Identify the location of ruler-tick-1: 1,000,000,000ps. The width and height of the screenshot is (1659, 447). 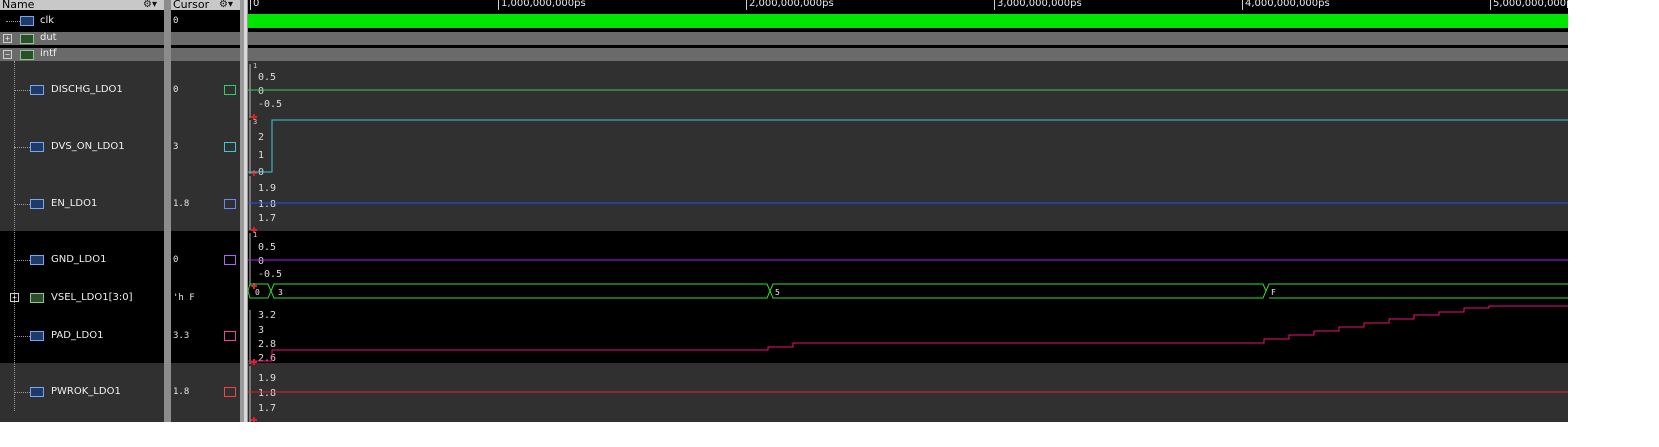
(542, 5).